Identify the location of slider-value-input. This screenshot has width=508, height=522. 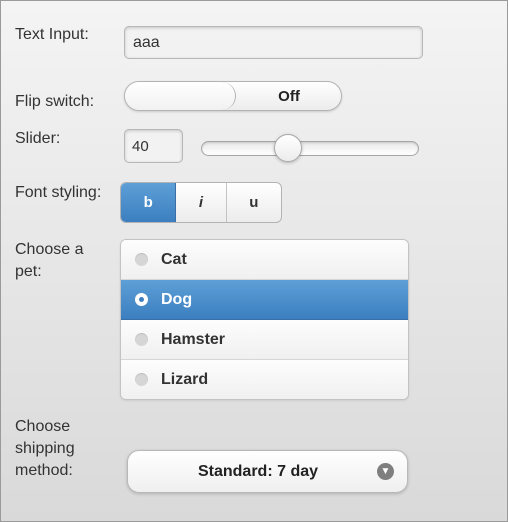
(153, 146).